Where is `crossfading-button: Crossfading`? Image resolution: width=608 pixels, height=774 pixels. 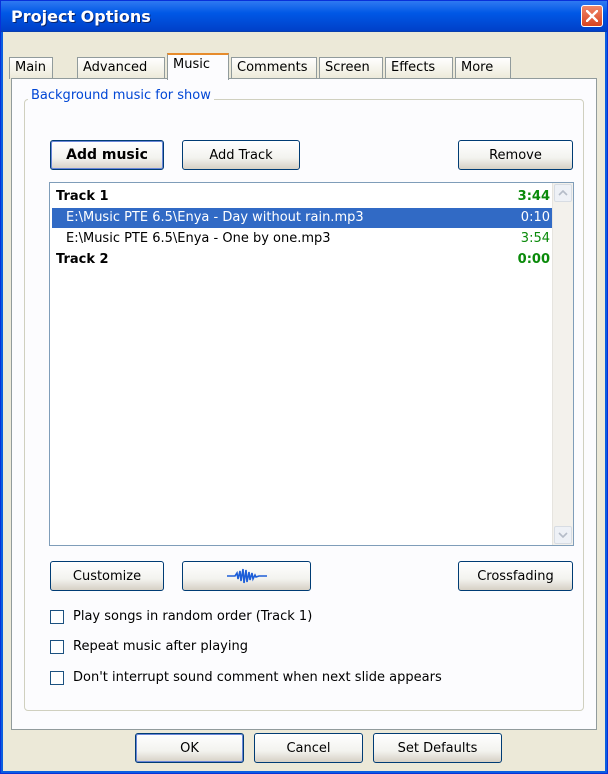 crossfading-button: Crossfading is located at coordinates (515, 576).